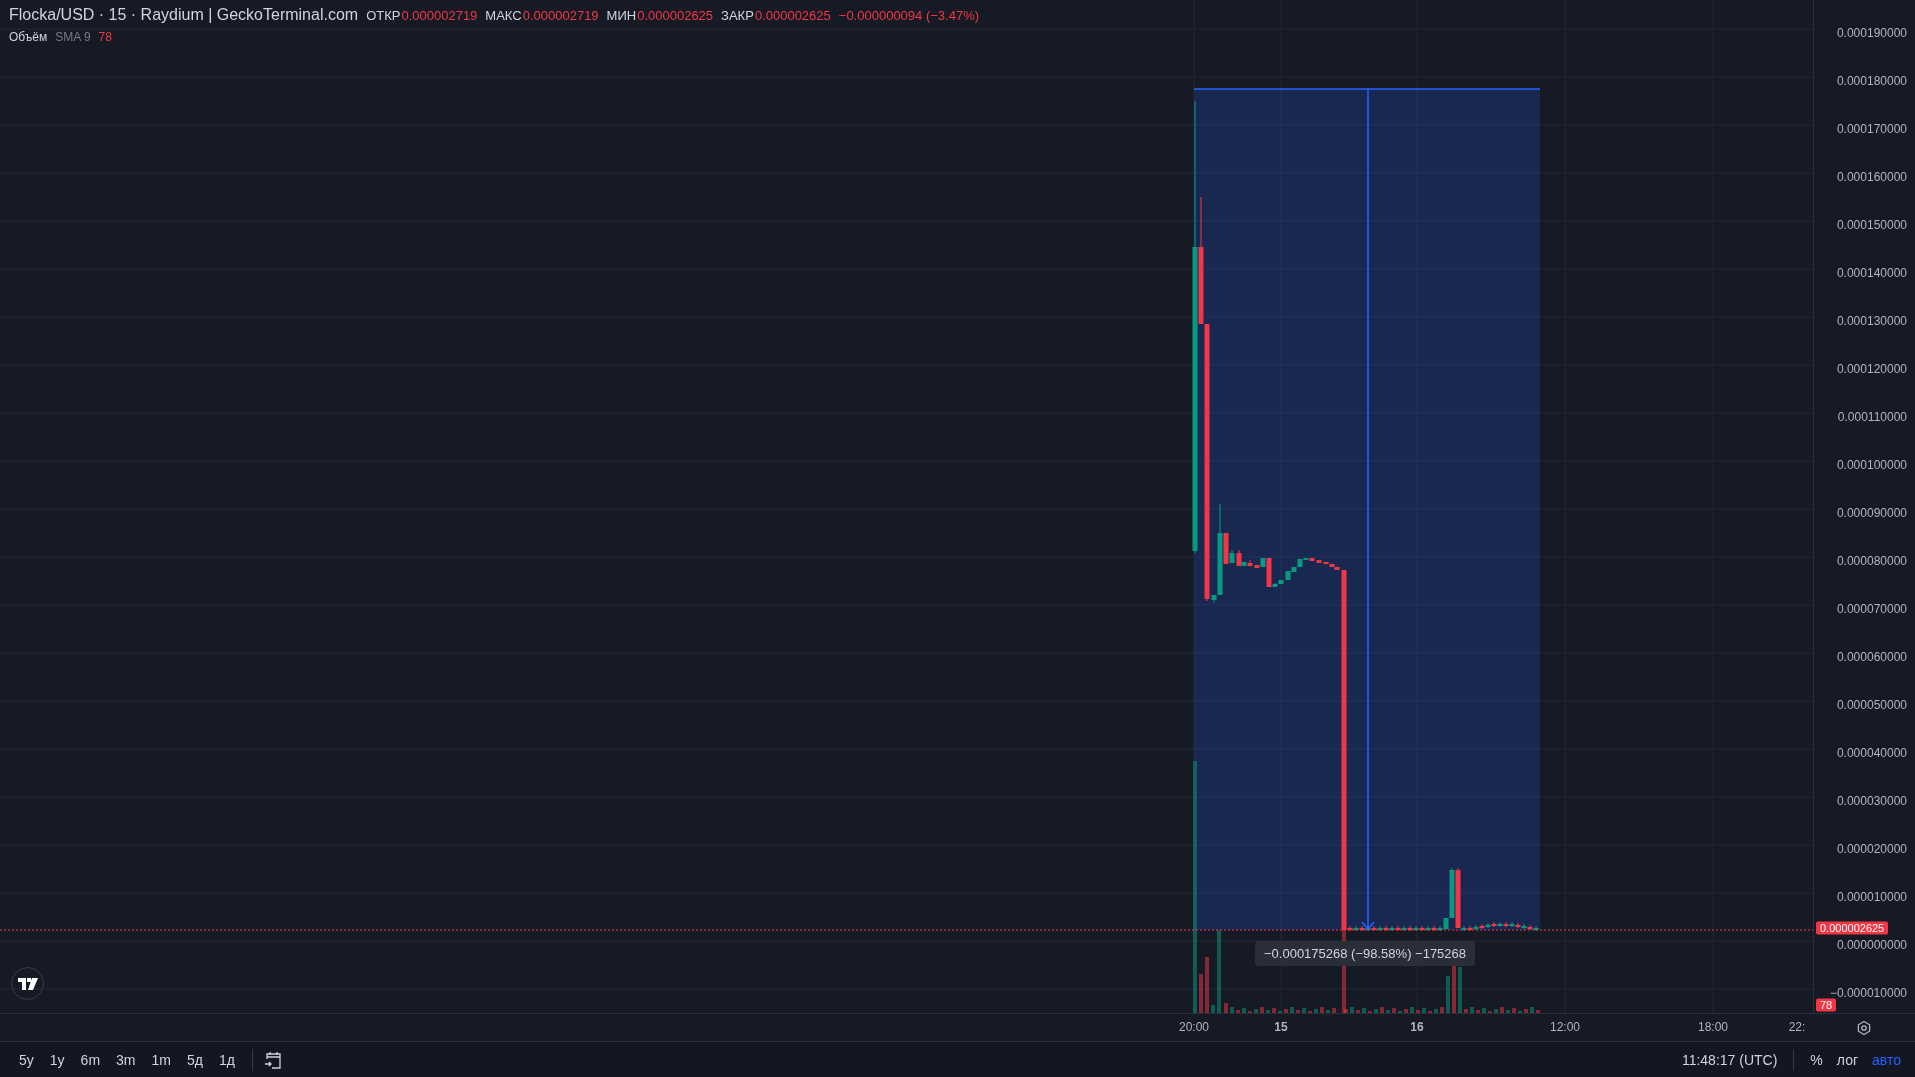 This screenshot has width=1915, height=1077. Describe the element at coordinates (1871, 561) in the screenshot. I see `price-label: 0.000080000` at that location.